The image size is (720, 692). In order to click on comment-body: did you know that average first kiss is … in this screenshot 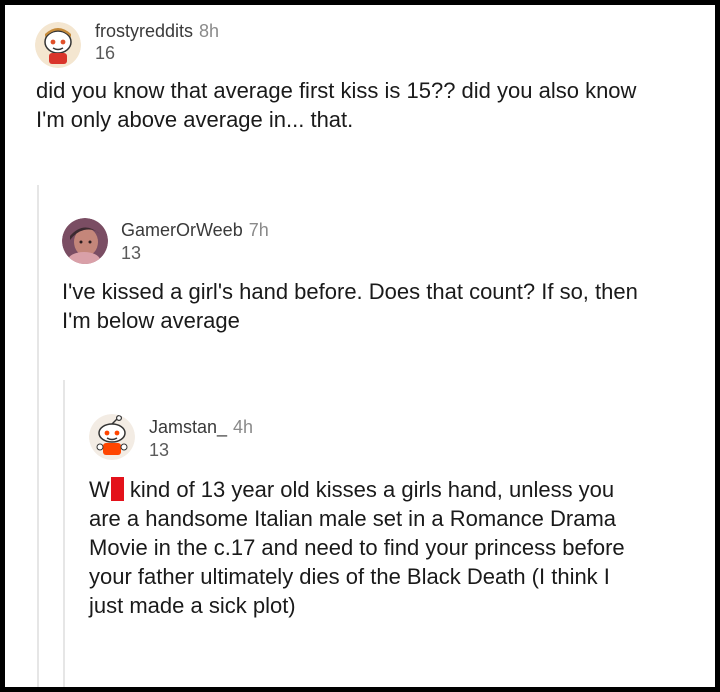, I will do `click(371, 105)`.